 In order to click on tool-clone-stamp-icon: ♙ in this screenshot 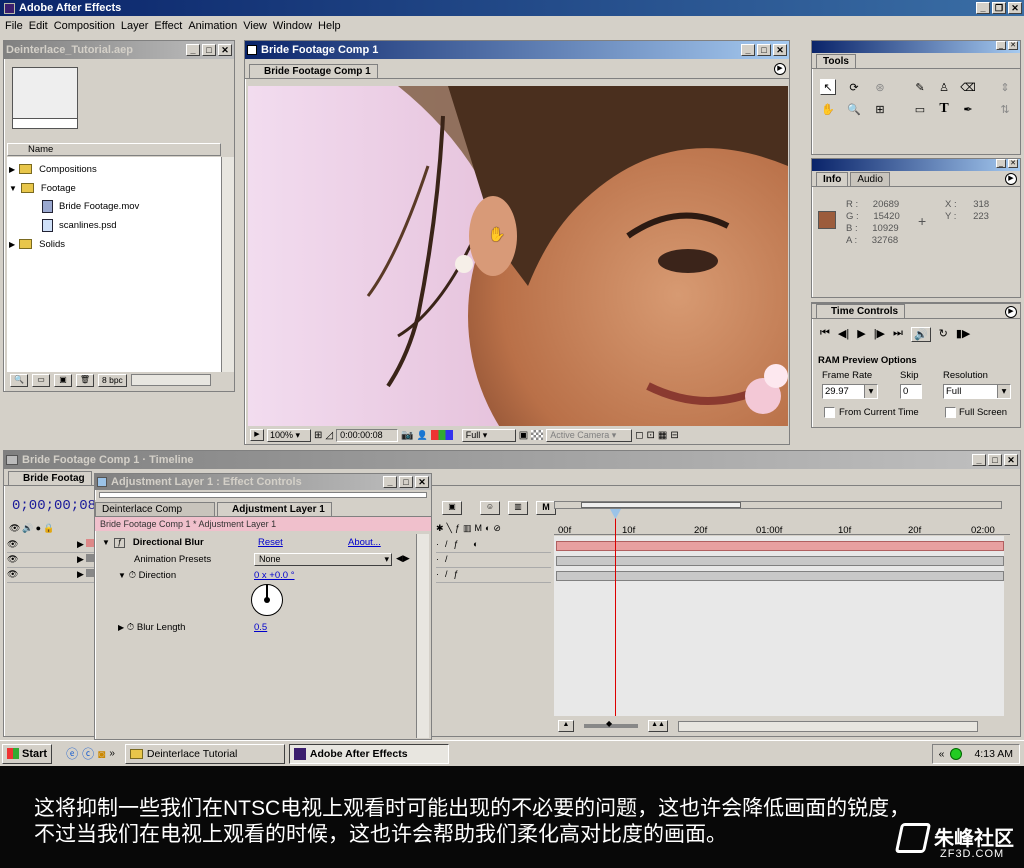, I will do `click(944, 87)`.